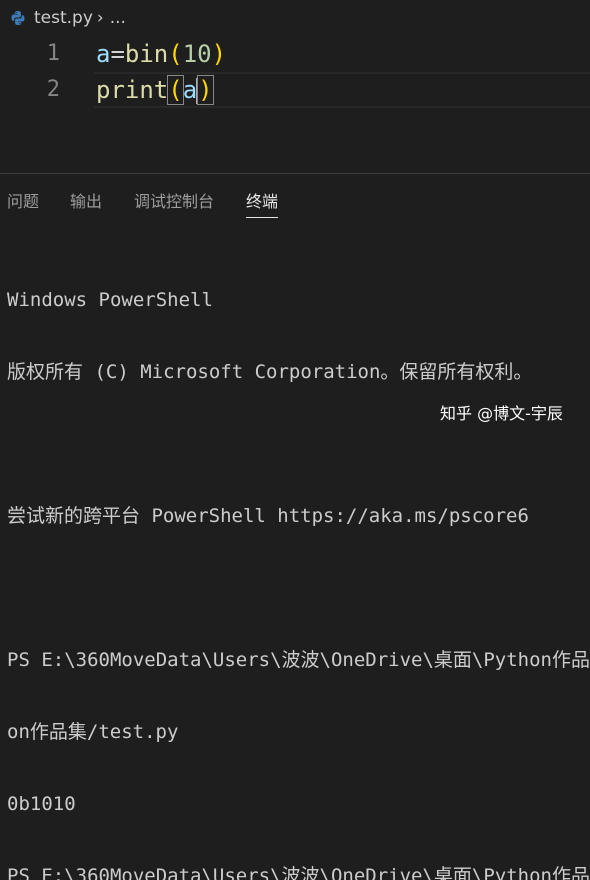  I want to click on code-text: a=bin(10), so click(161, 54).